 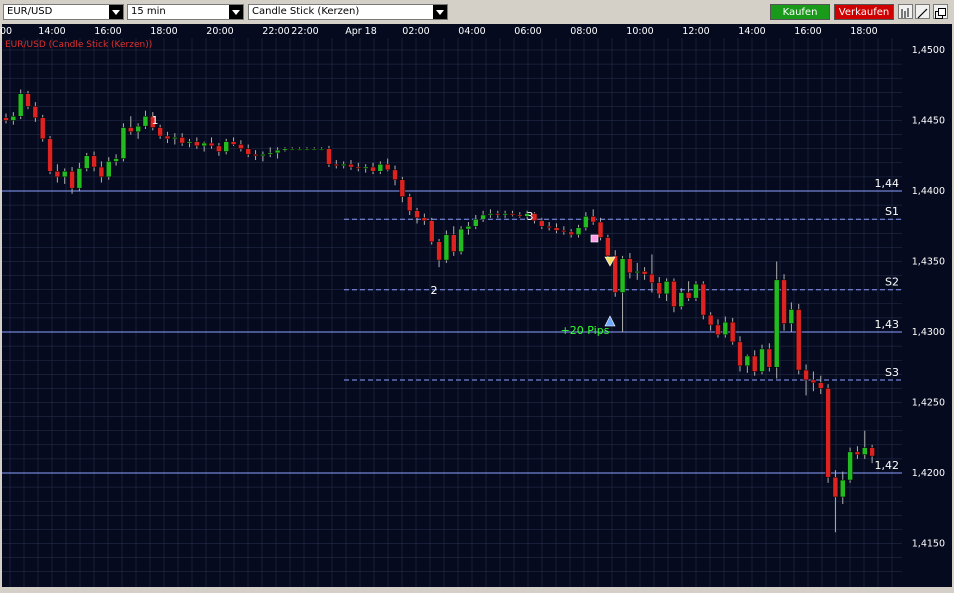 I want to click on sell-button: Verkaufen, so click(x=864, y=12).